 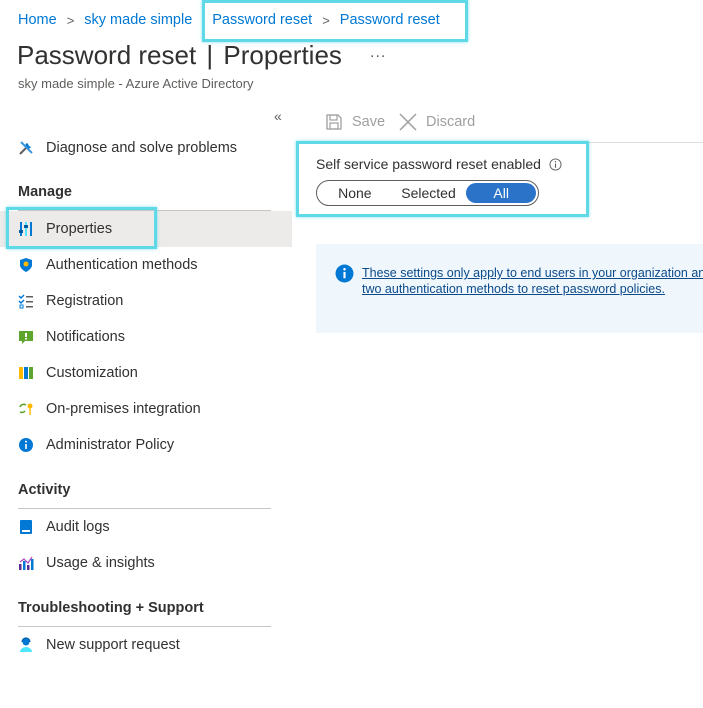 I want to click on option-none: None, so click(x=355, y=193).